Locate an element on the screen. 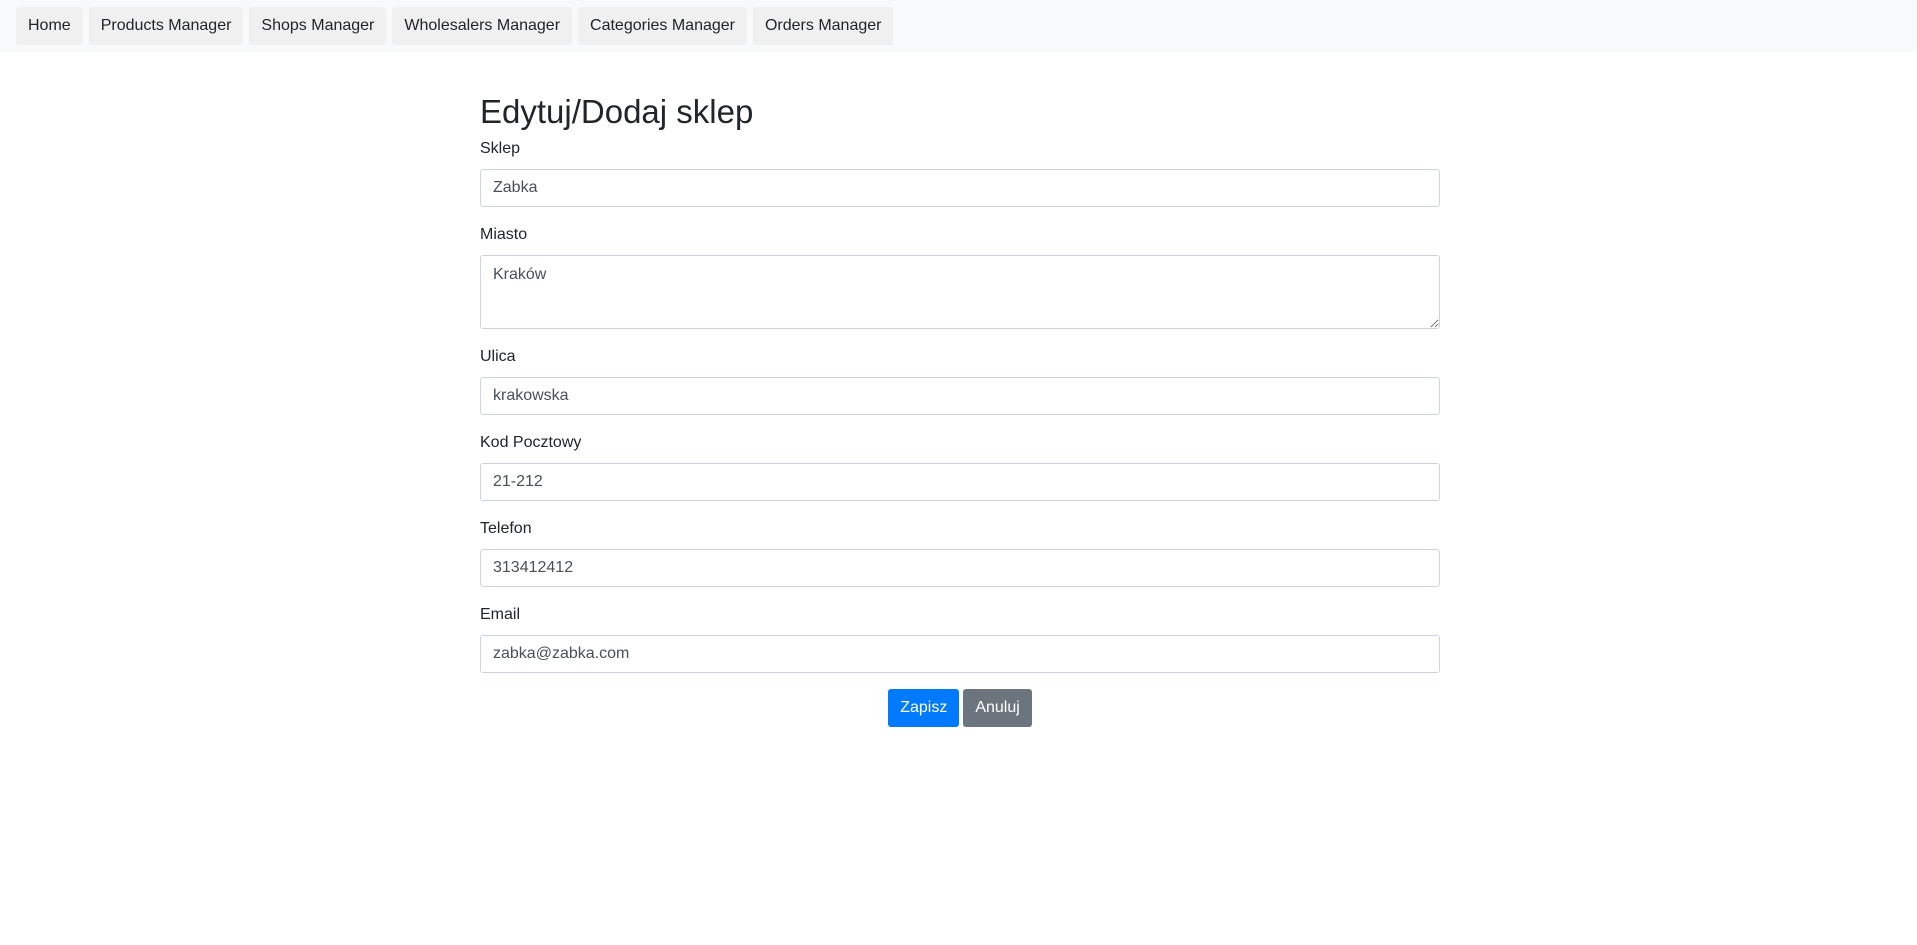 The image size is (1917, 945). save-button: Zapisz is located at coordinates (924, 708).